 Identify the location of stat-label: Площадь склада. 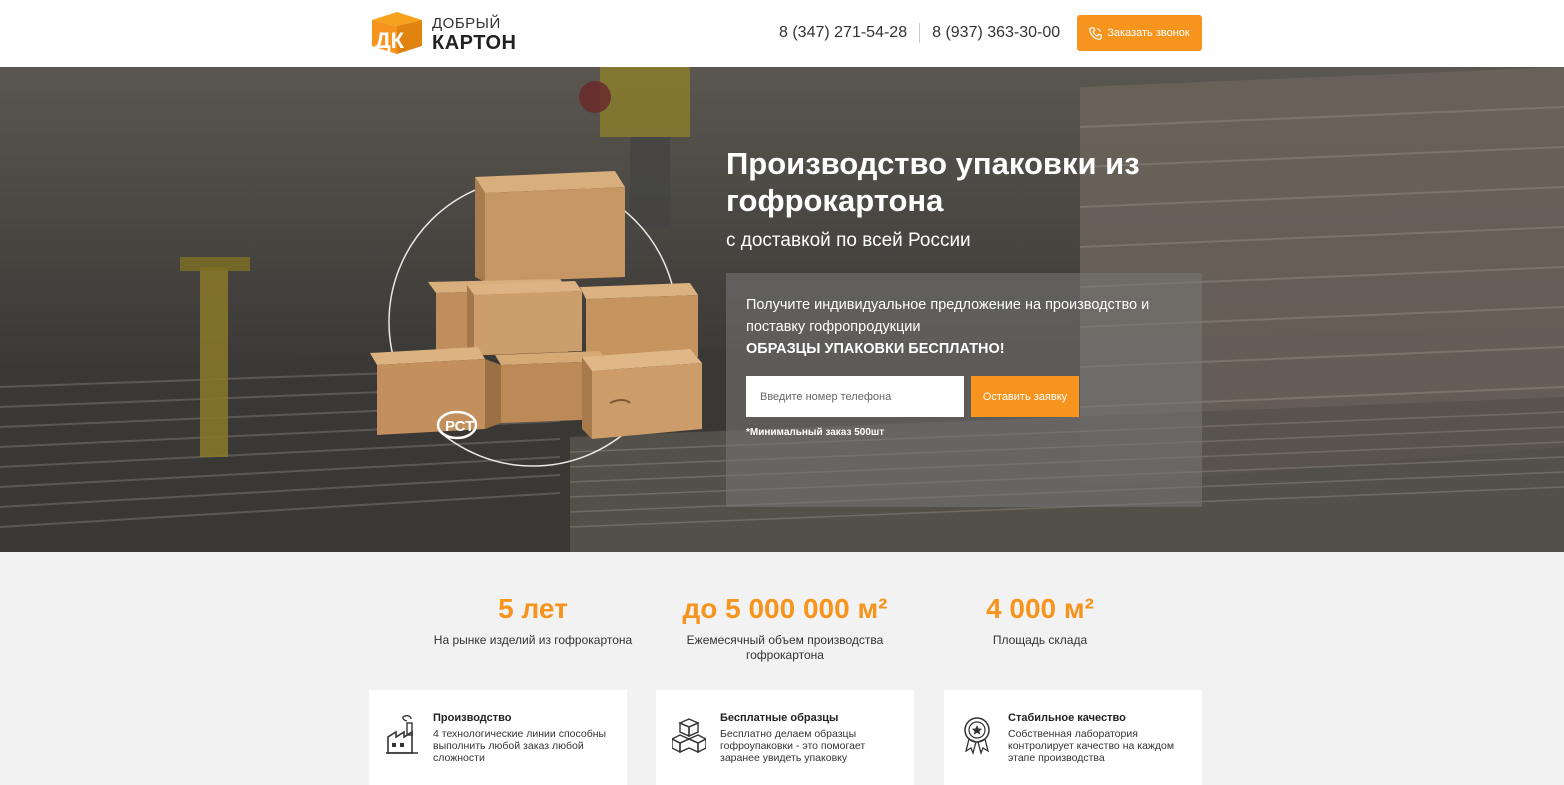
(1040, 640).